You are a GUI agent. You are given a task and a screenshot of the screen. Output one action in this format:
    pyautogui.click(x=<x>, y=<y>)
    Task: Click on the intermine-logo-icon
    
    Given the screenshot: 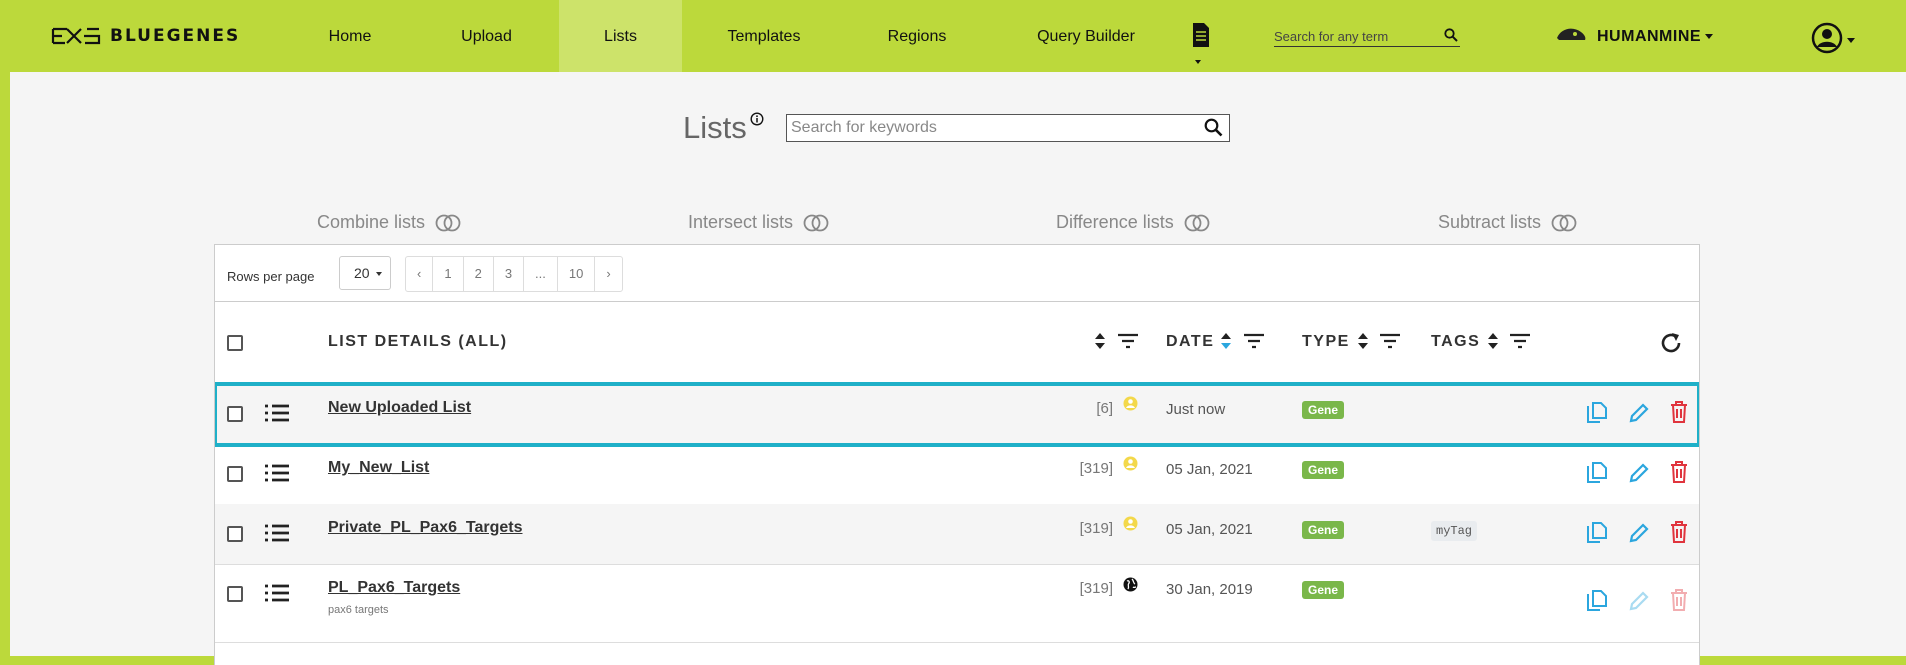 What is the action you would take?
    pyautogui.click(x=76, y=36)
    